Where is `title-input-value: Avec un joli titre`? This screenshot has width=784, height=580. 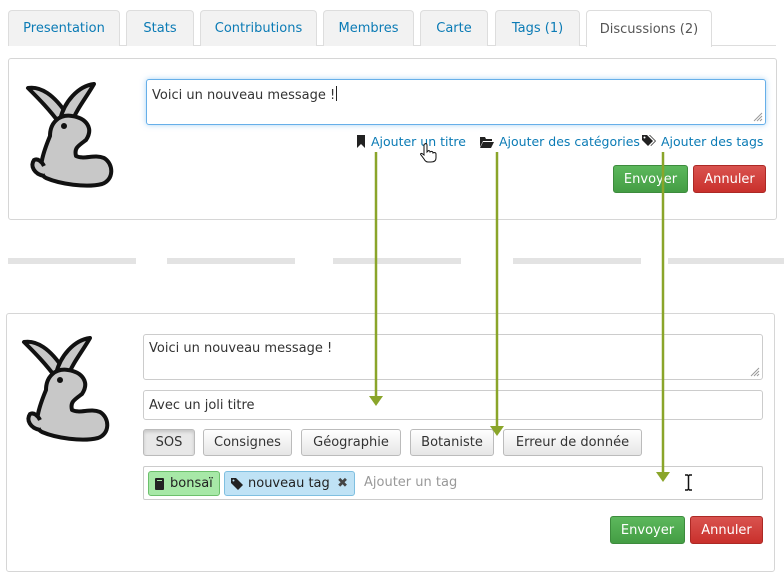
title-input-value: Avec un joli titre is located at coordinates (202, 405).